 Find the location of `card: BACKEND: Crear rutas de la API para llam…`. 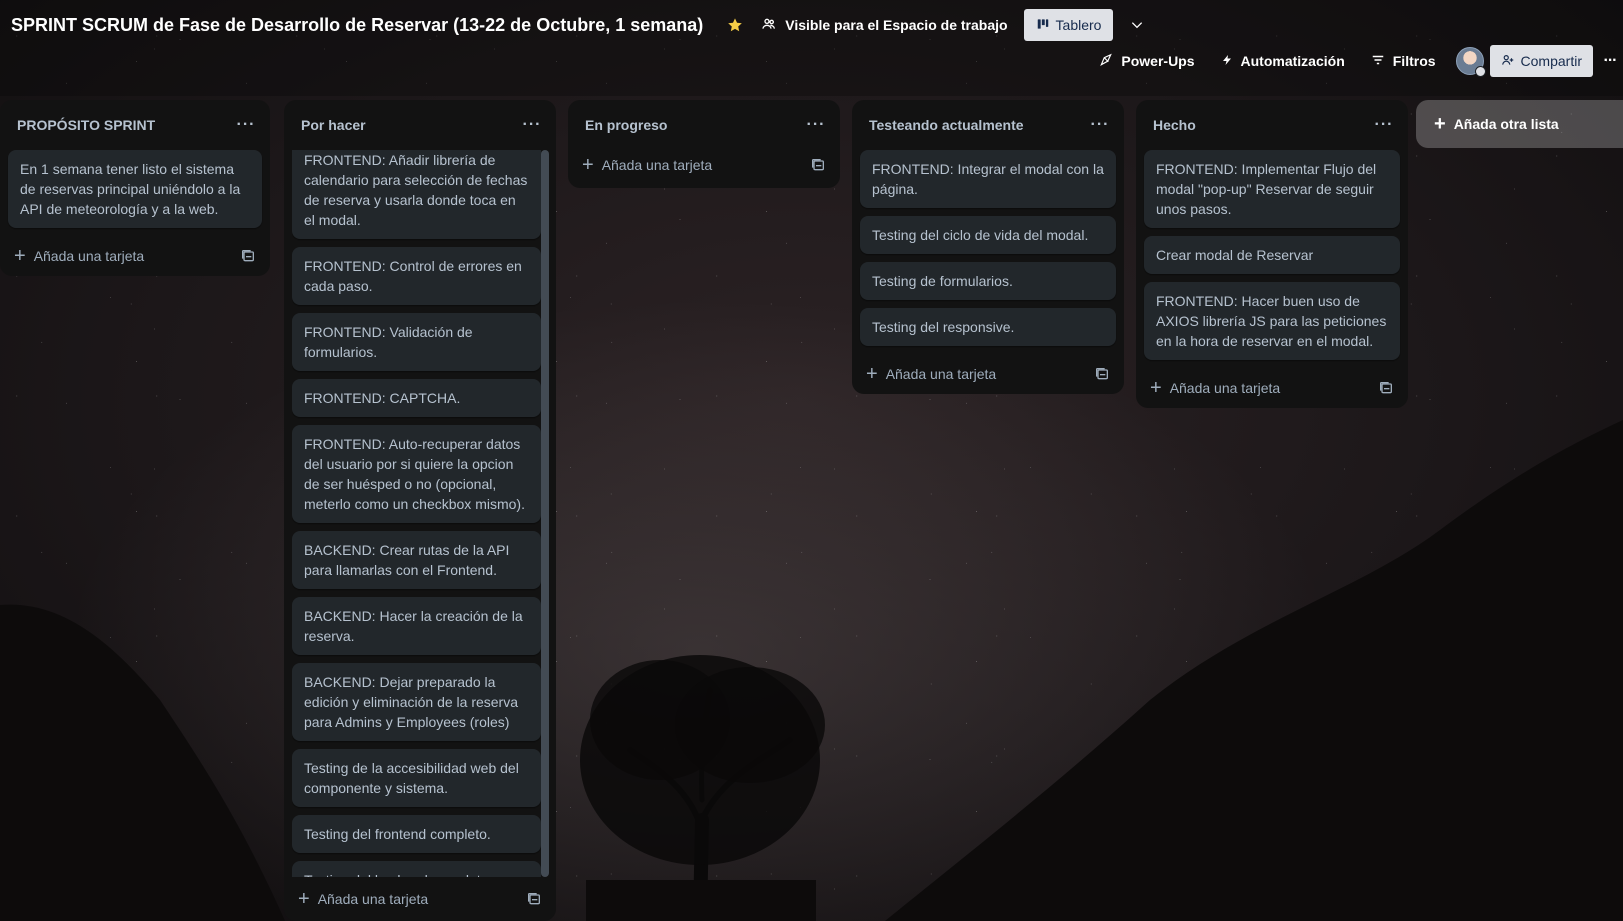

card: BACKEND: Crear rutas de la API para llam… is located at coordinates (416, 560).